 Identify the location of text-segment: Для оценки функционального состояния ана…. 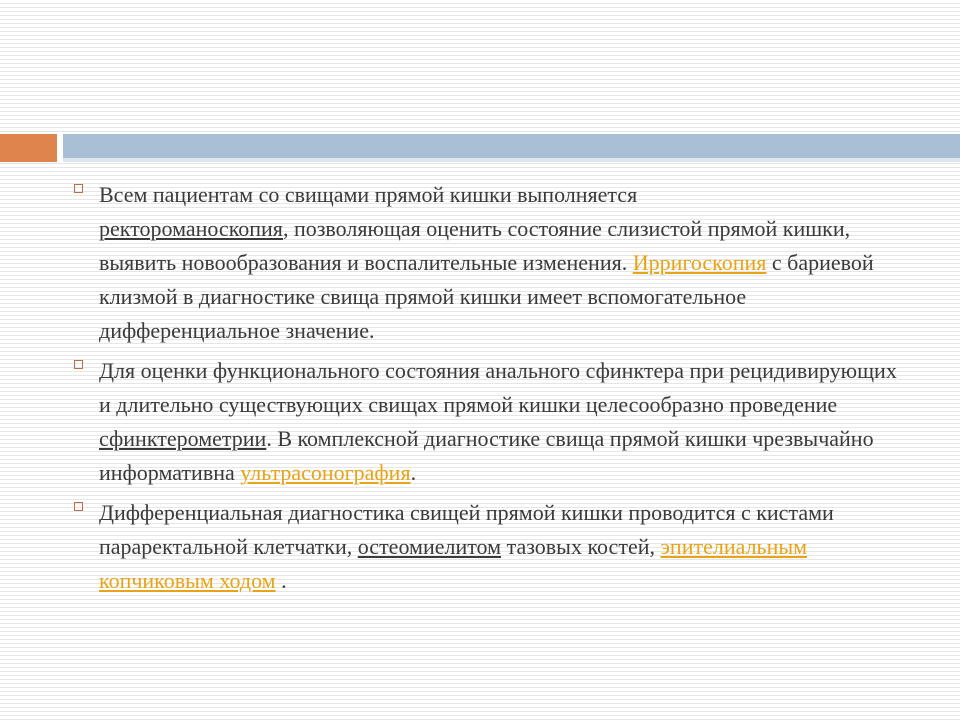
(498, 387).